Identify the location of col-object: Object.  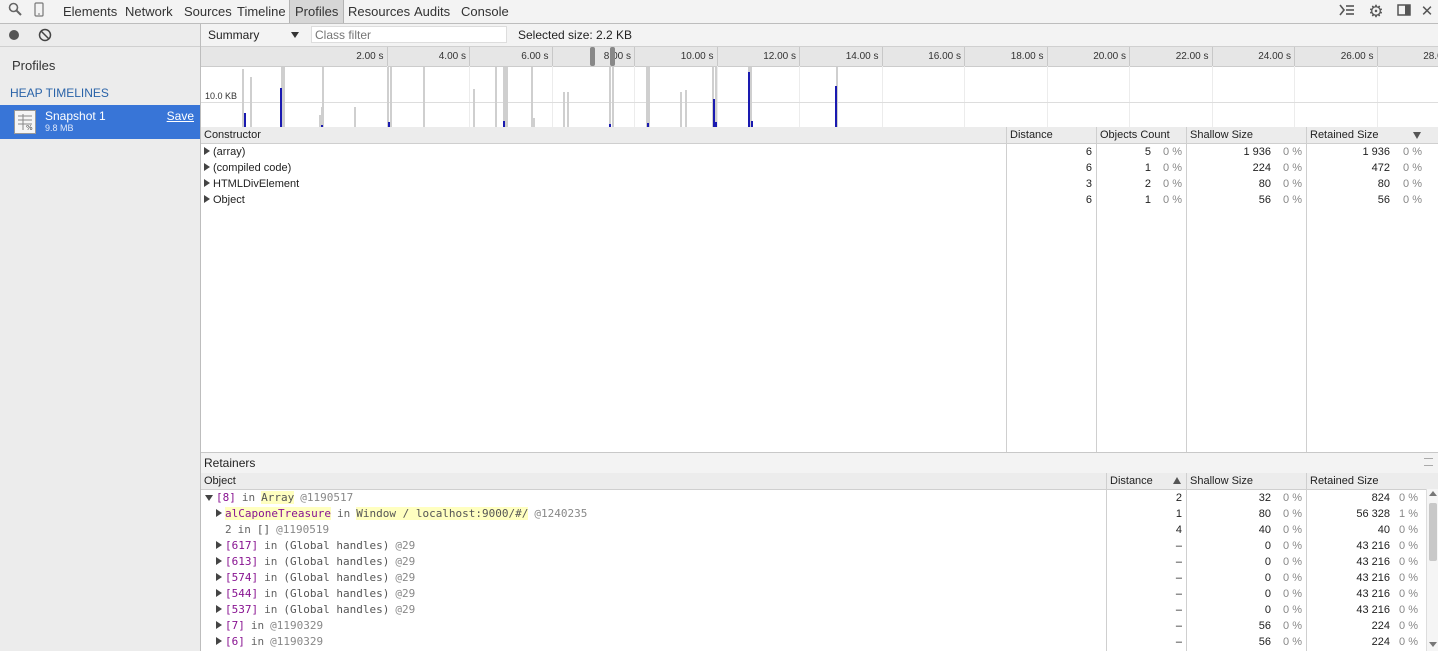
(653, 481).